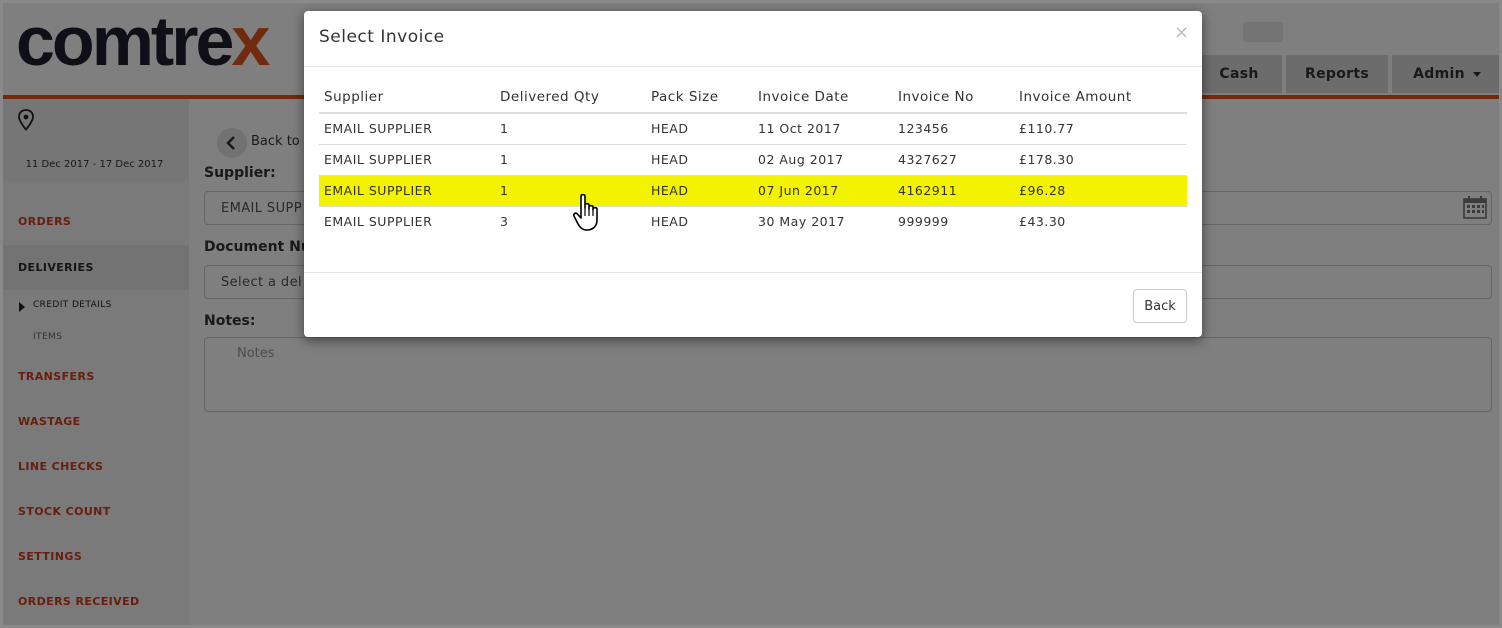  I want to click on column-header-invoice-date: Invoice Date, so click(823, 97).